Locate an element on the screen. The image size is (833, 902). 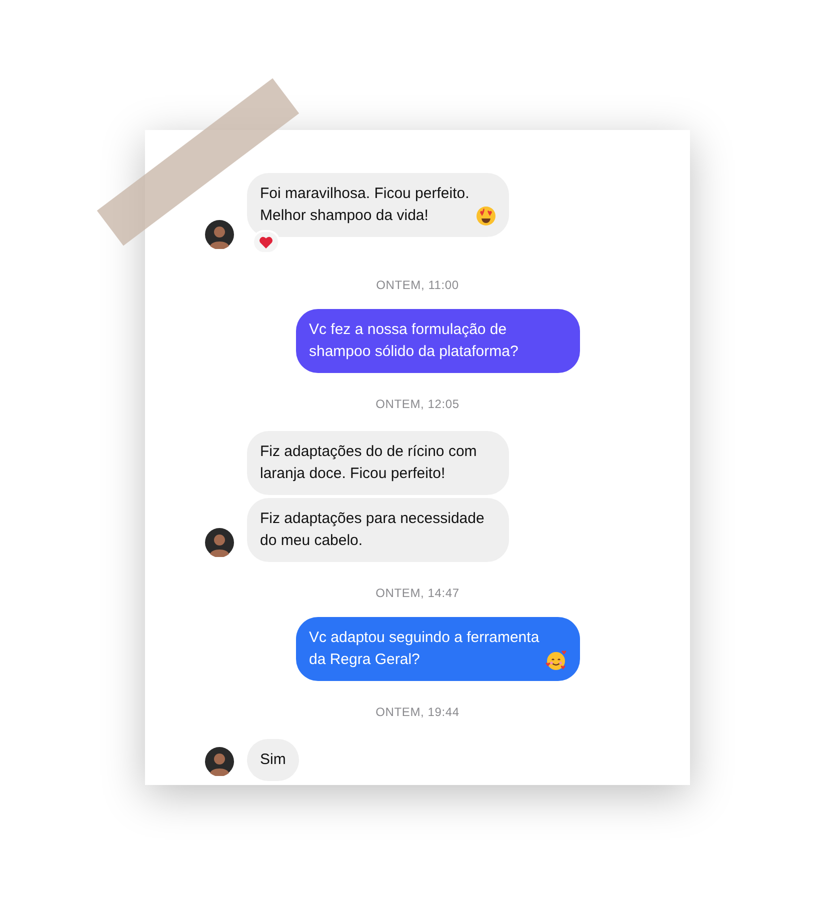
heart-reaction-icon is located at coordinates (266, 242).